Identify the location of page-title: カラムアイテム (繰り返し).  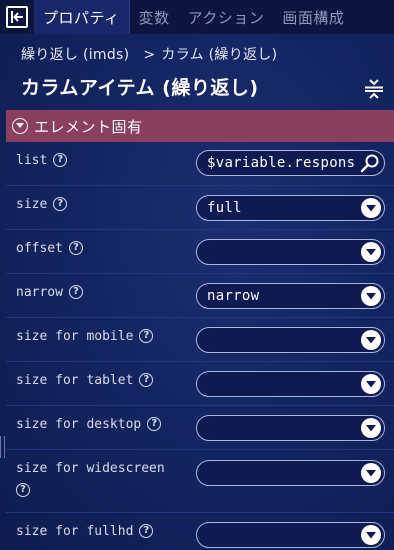
(140, 88).